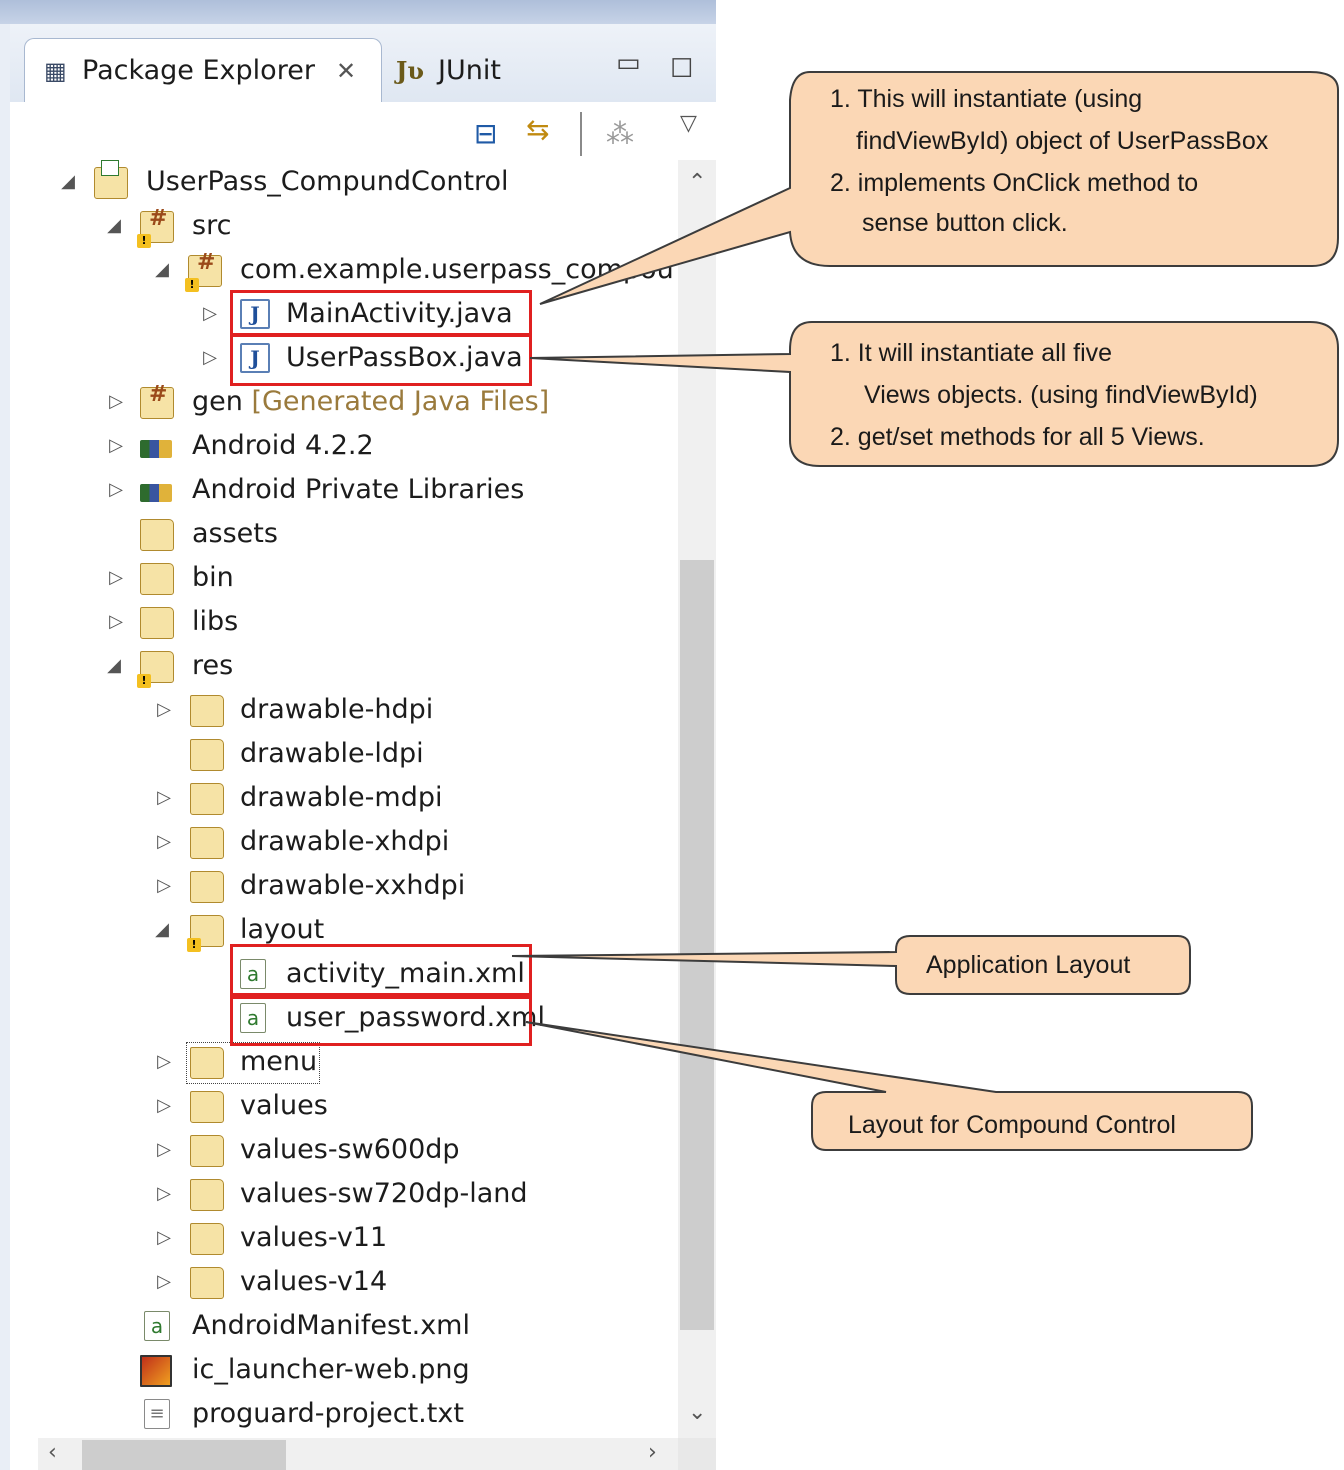 Image resolution: width=1344 pixels, height=1470 pixels. Describe the element at coordinates (1028, 965) in the screenshot. I see `callout-app-layout-text: Application Layout` at that location.